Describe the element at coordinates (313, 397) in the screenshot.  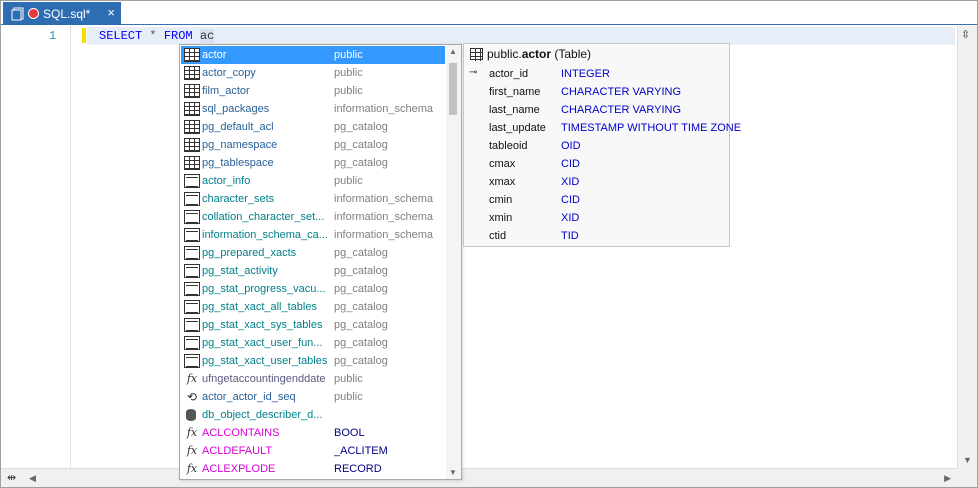
I see `completion-item: ⟲ actor_actor_id_seq public` at that location.